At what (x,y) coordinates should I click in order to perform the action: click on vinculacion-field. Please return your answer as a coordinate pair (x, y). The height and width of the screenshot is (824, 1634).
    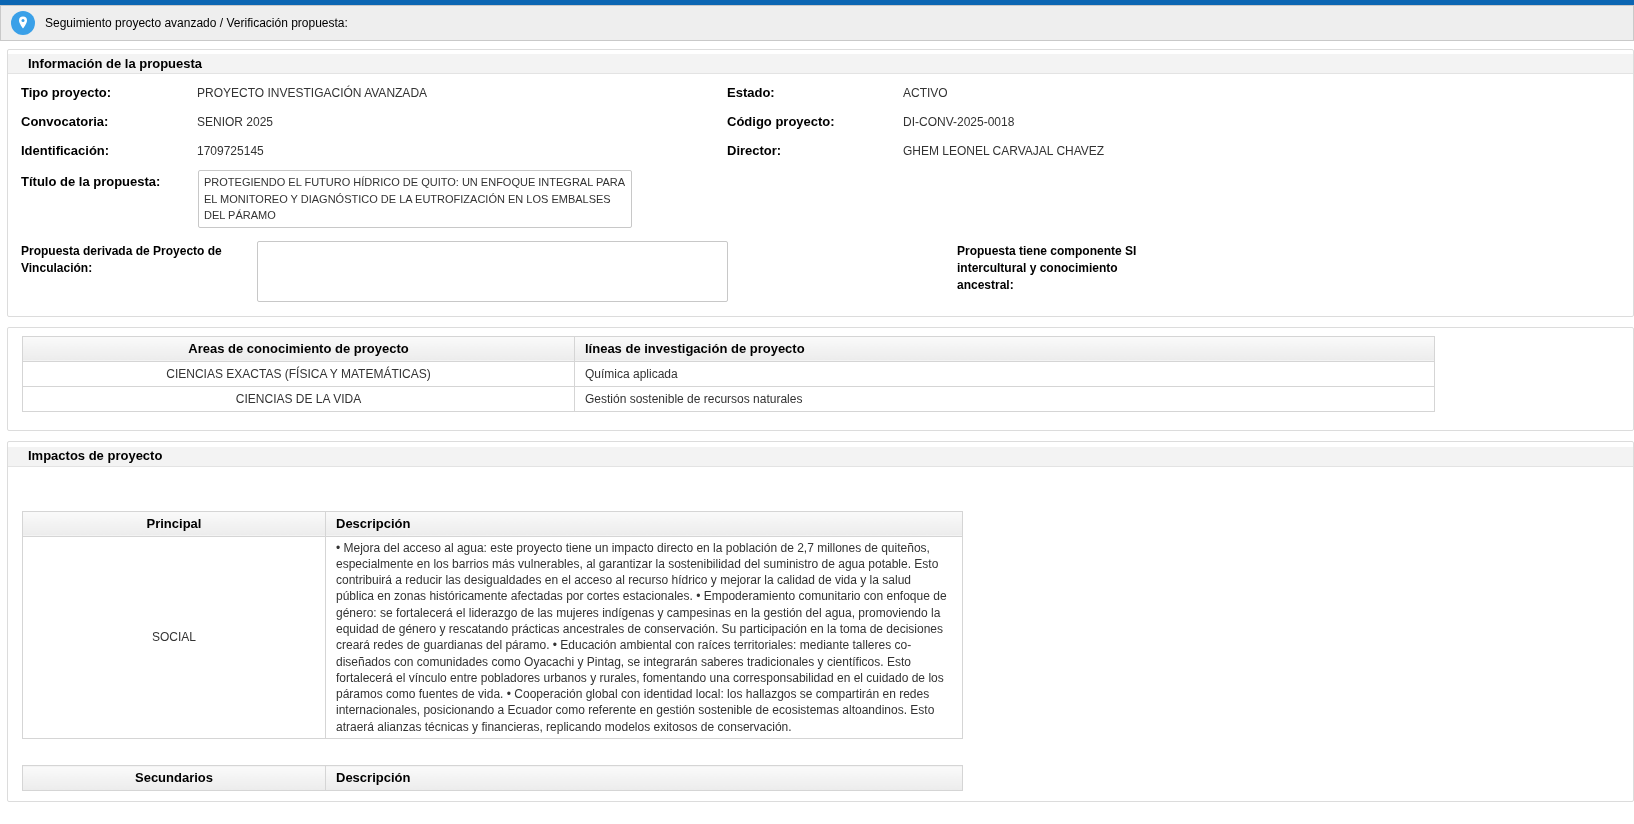
    Looking at the image, I should click on (492, 271).